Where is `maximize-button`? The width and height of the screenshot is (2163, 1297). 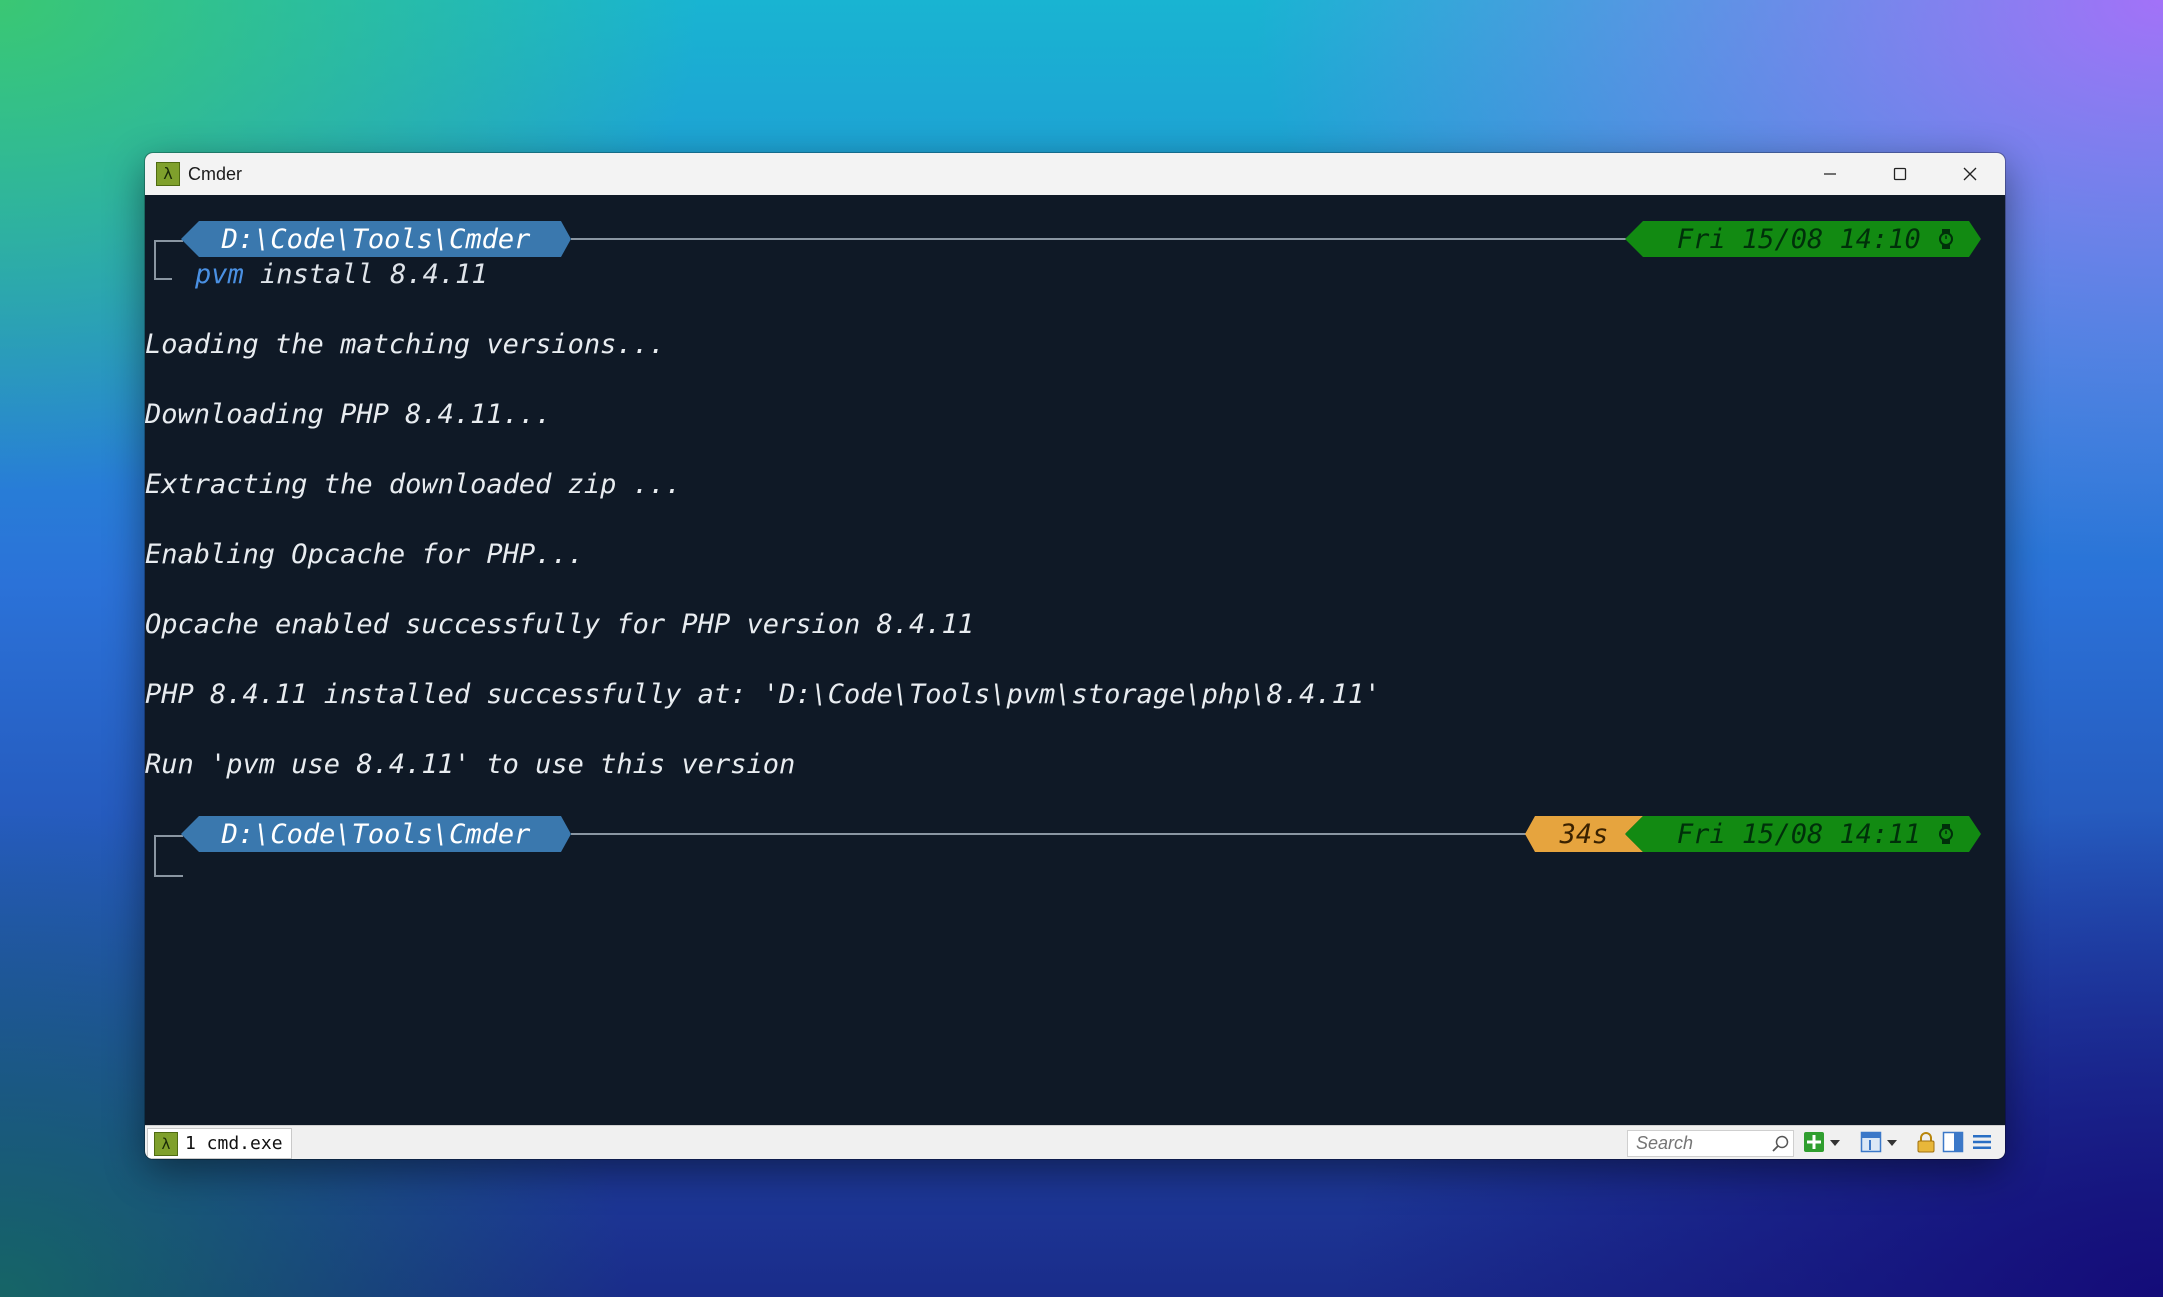
maximize-button is located at coordinates (1900, 174).